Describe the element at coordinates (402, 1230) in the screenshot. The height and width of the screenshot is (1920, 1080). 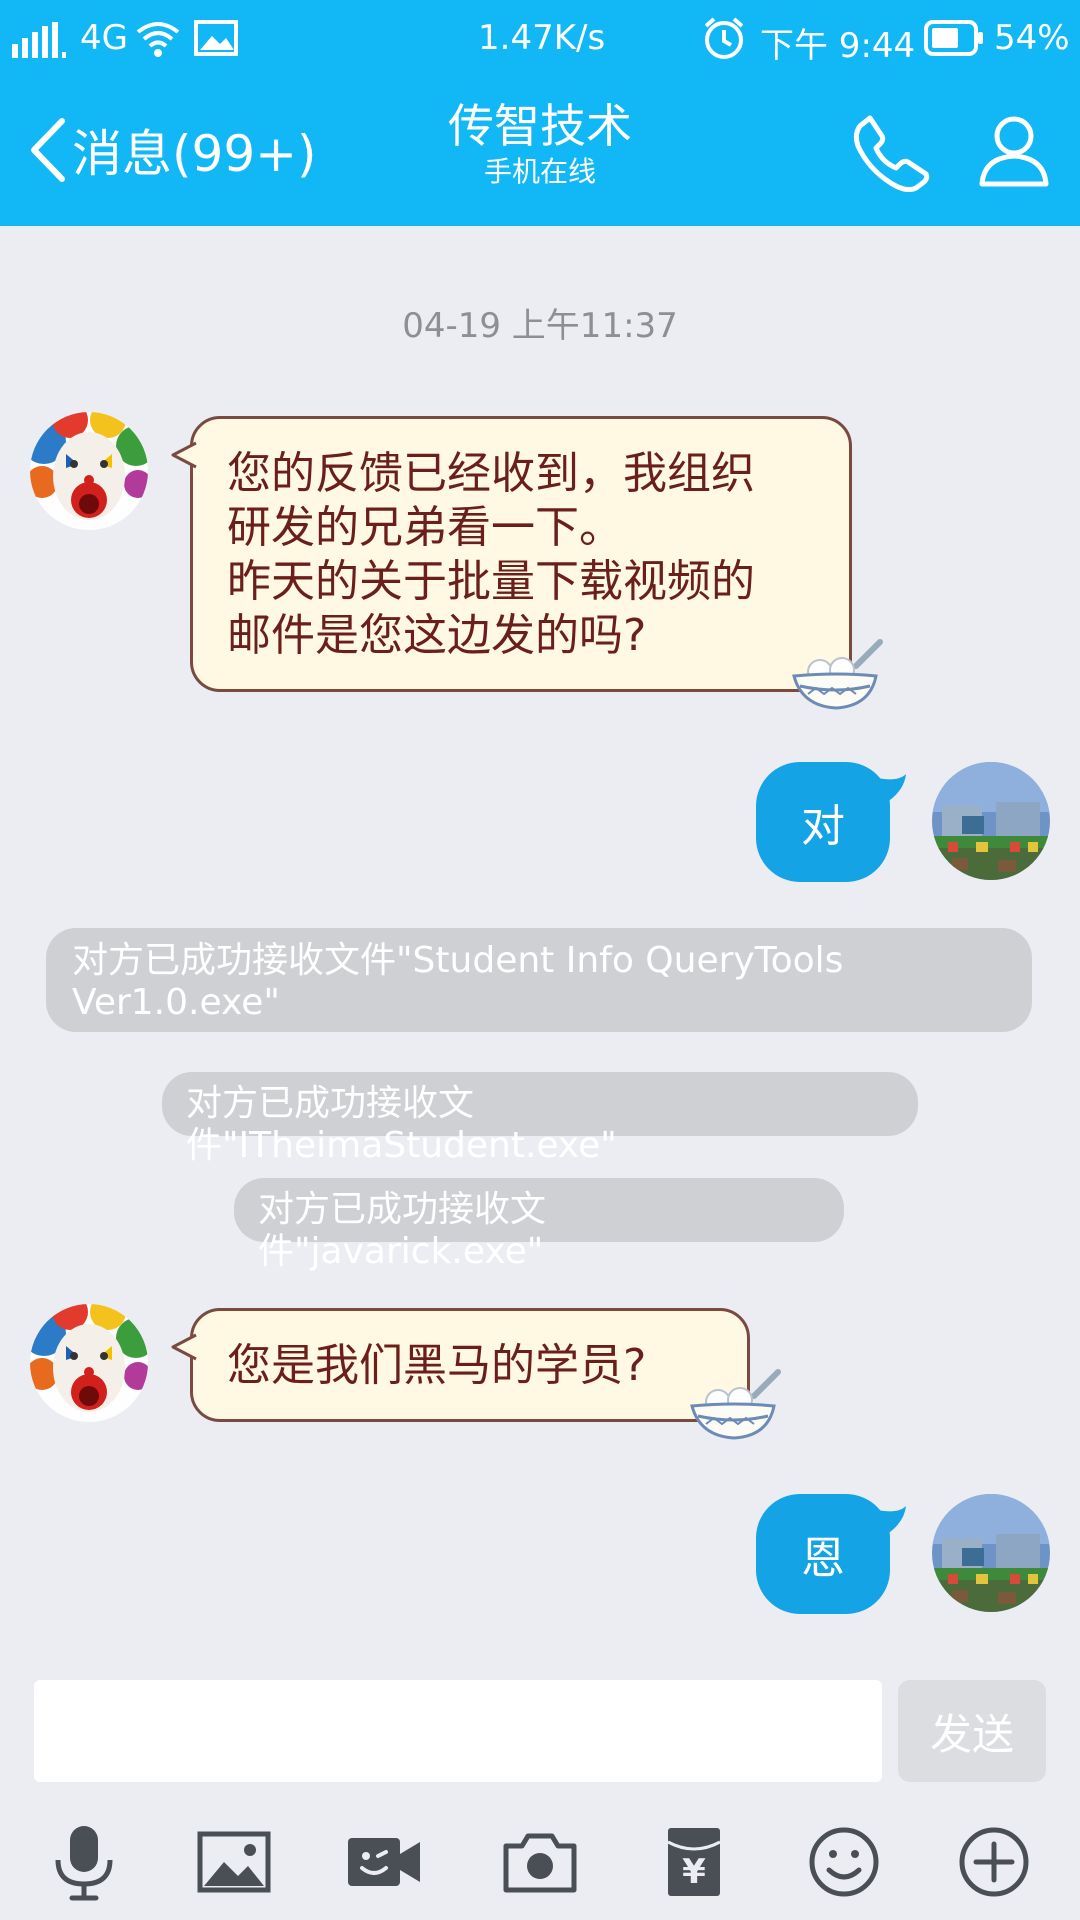
I see `system-message-line: 对方已成功接收文件"javarick.exe"` at that location.